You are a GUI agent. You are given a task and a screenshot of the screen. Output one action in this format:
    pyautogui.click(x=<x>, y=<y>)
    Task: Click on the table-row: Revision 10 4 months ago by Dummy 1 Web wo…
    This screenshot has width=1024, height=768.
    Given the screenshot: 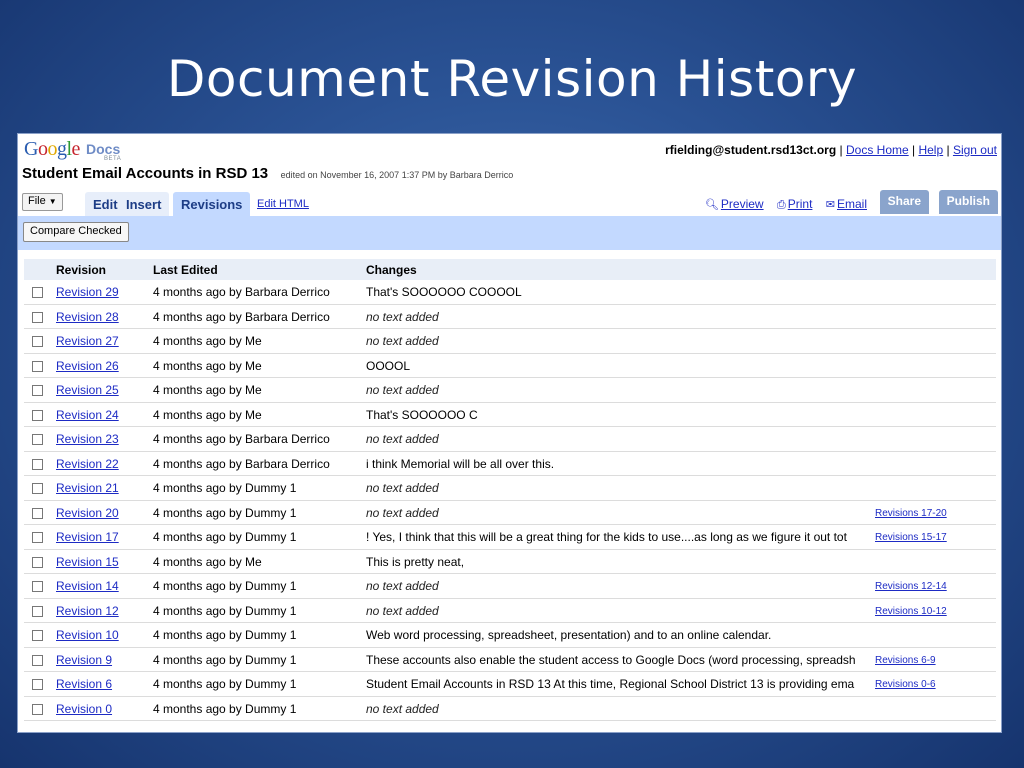 What is the action you would take?
    pyautogui.click(x=510, y=635)
    